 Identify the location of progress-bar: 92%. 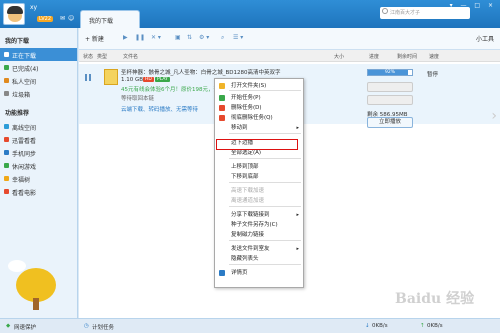
(390, 72).